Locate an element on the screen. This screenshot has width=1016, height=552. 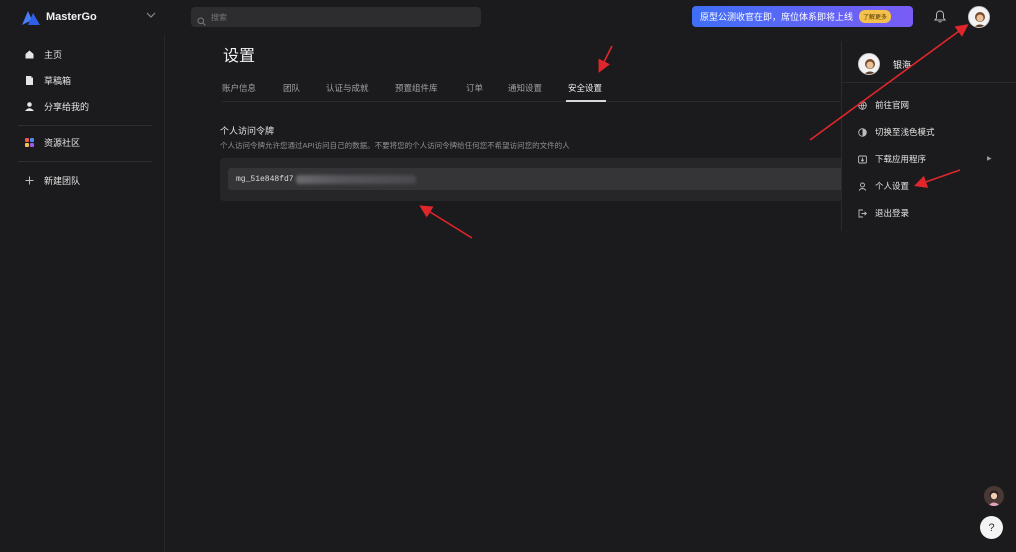
sidebar-item-shared: 分享给我的 is located at coordinates (56, 106).